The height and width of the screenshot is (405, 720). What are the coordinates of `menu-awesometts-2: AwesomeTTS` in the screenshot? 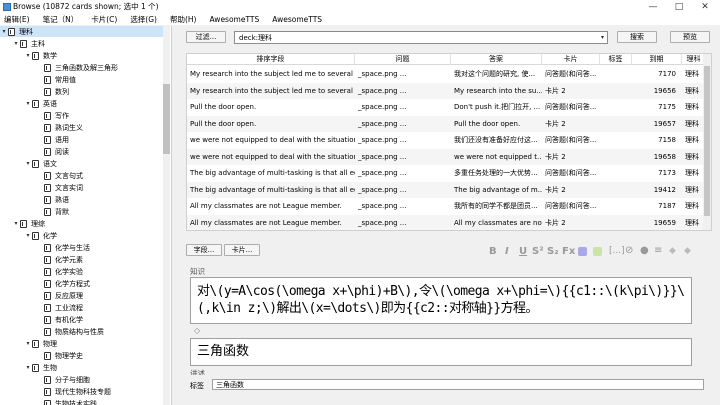 It's located at (297, 19).